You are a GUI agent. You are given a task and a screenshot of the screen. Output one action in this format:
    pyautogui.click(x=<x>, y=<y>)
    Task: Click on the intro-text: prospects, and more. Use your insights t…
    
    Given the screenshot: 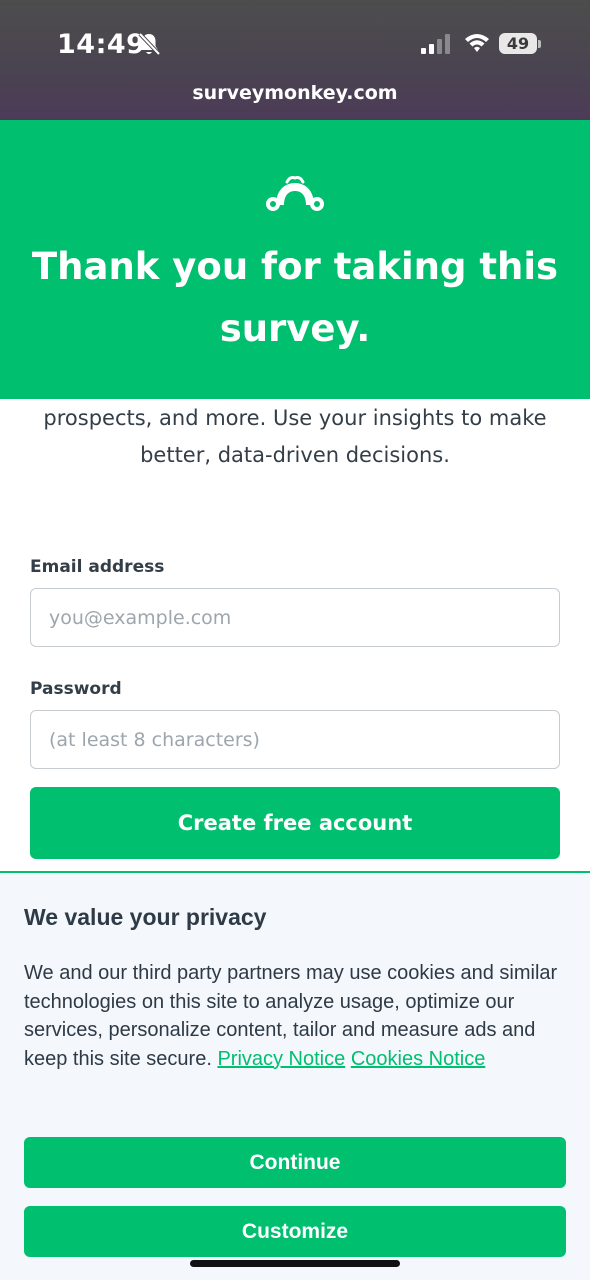 What is the action you would take?
    pyautogui.click(x=295, y=436)
    